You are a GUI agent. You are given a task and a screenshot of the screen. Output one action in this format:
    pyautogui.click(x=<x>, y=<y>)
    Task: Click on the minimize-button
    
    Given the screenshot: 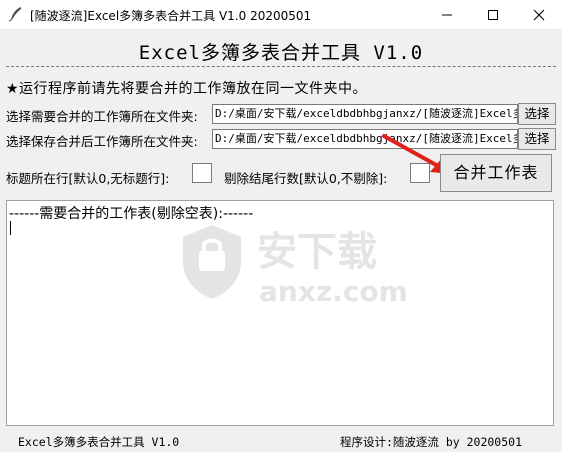 What is the action you would take?
    pyautogui.click(x=447, y=15)
    